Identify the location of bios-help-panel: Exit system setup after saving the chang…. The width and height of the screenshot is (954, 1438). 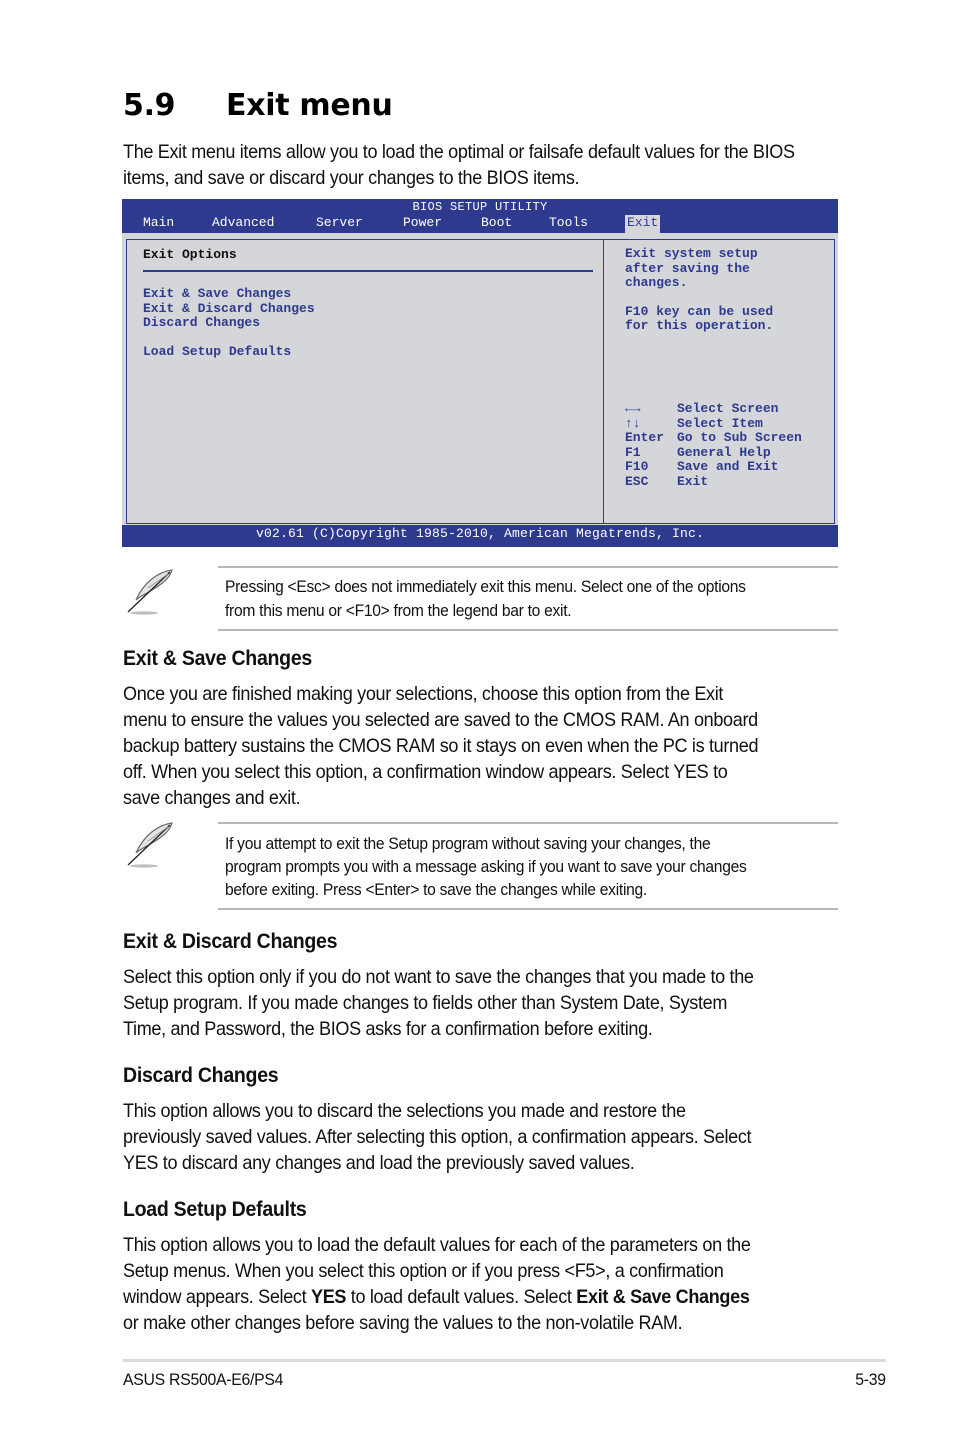
(719, 381).